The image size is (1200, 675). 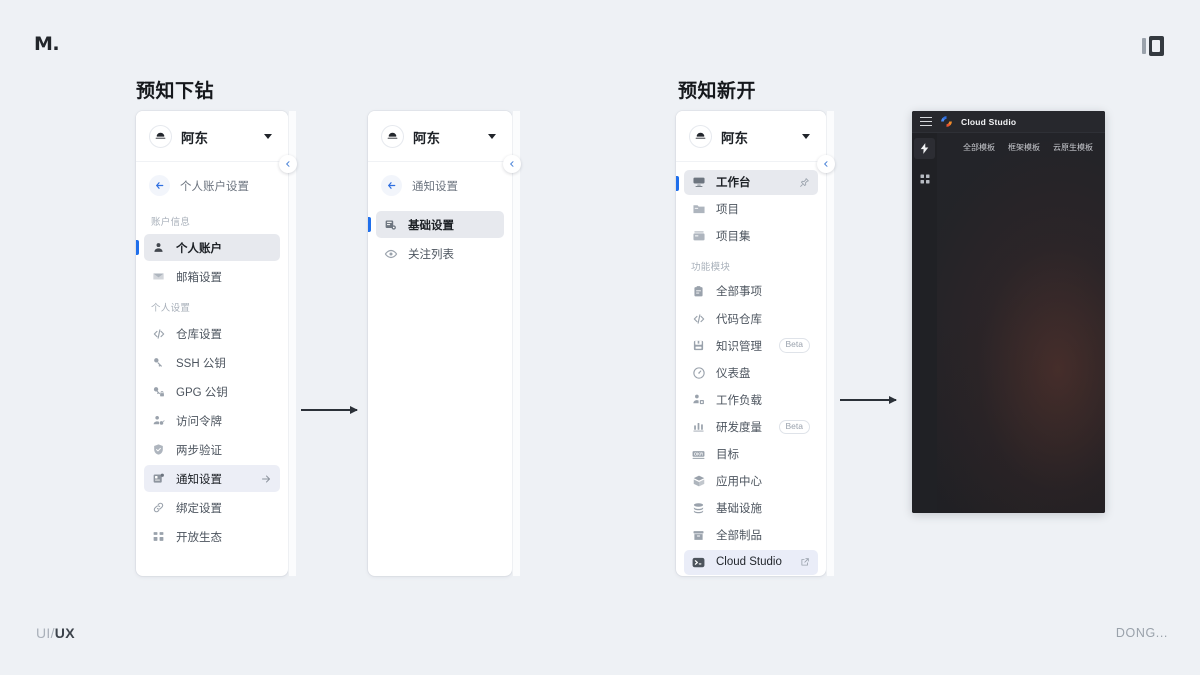 I want to click on sidebar-item-basic-settings: 基础设置, so click(x=436, y=224).